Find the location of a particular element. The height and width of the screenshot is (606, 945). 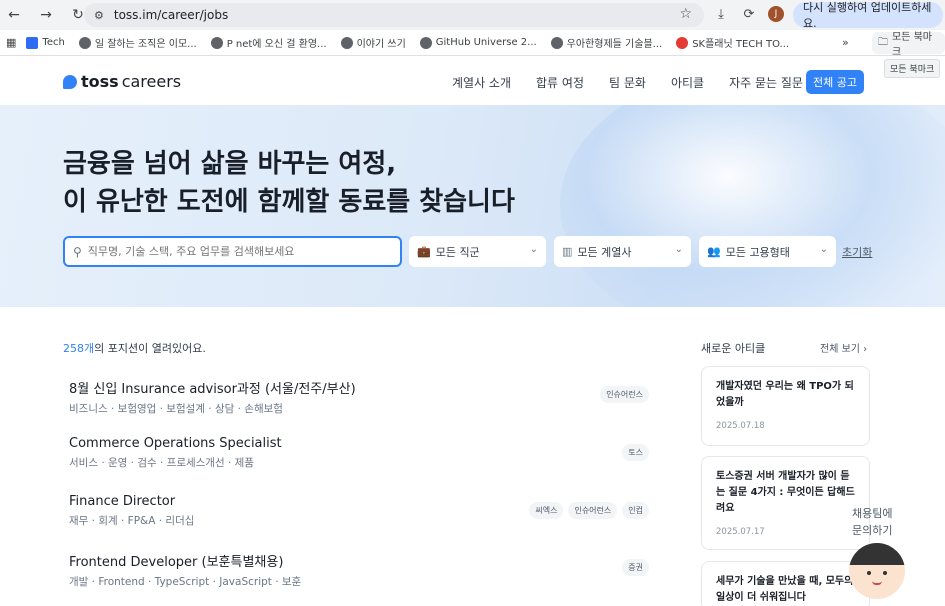

profile-avatar: J is located at coordinates (776, 14).